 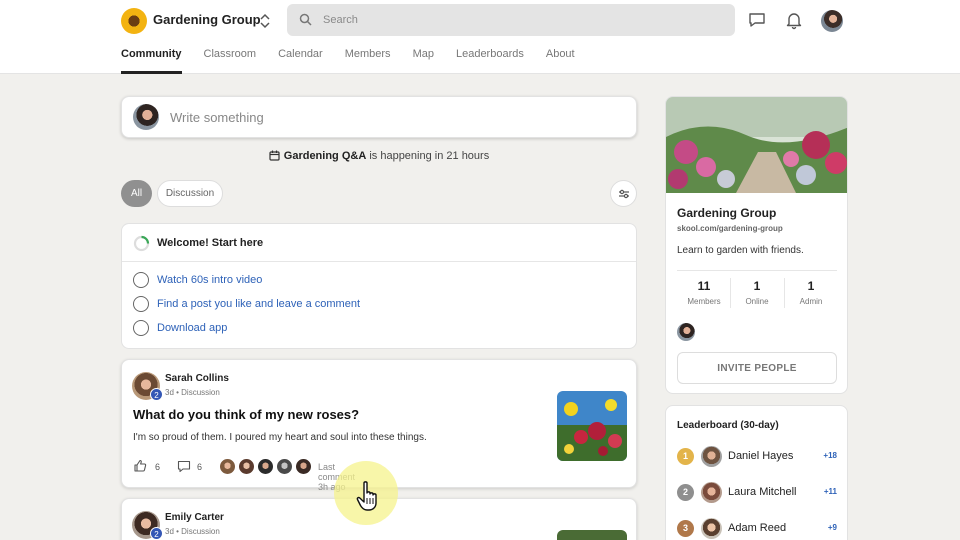 I want to click on comment-count: 6, so click(x=200, y=467).